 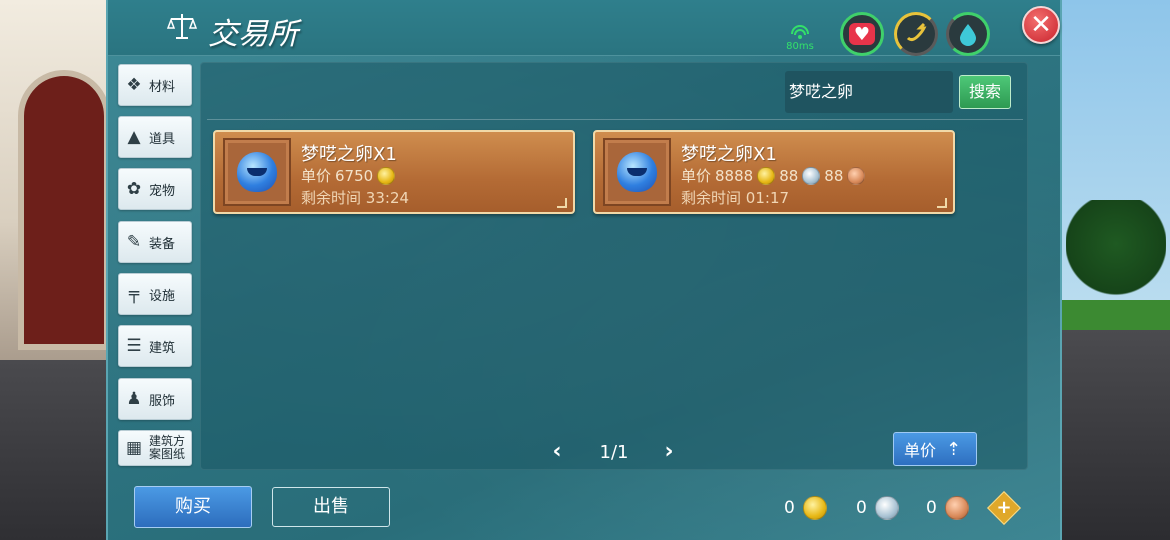 What do you see at coordinates (162, 348) in the screenshot?
I see `category-label: 建筑` at bounding box center [162, 348].